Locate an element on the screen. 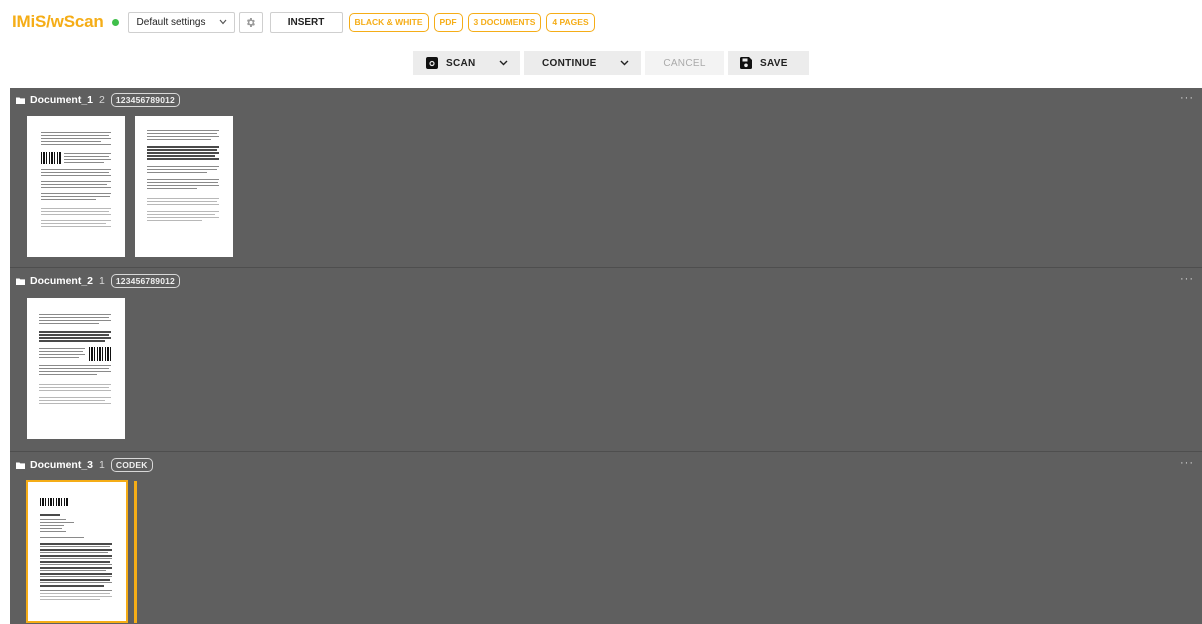  app-logo: IMiS/wScan is located at coordinates (58, 21).